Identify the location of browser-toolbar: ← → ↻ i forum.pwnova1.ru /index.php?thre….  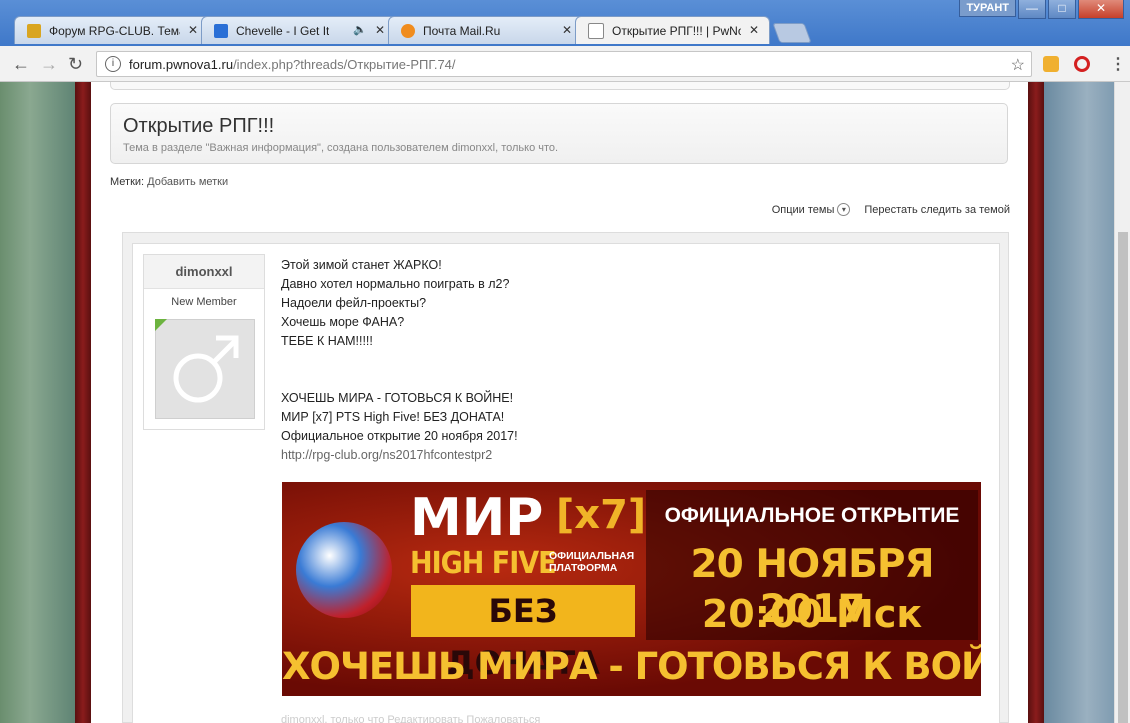
(565, 64).